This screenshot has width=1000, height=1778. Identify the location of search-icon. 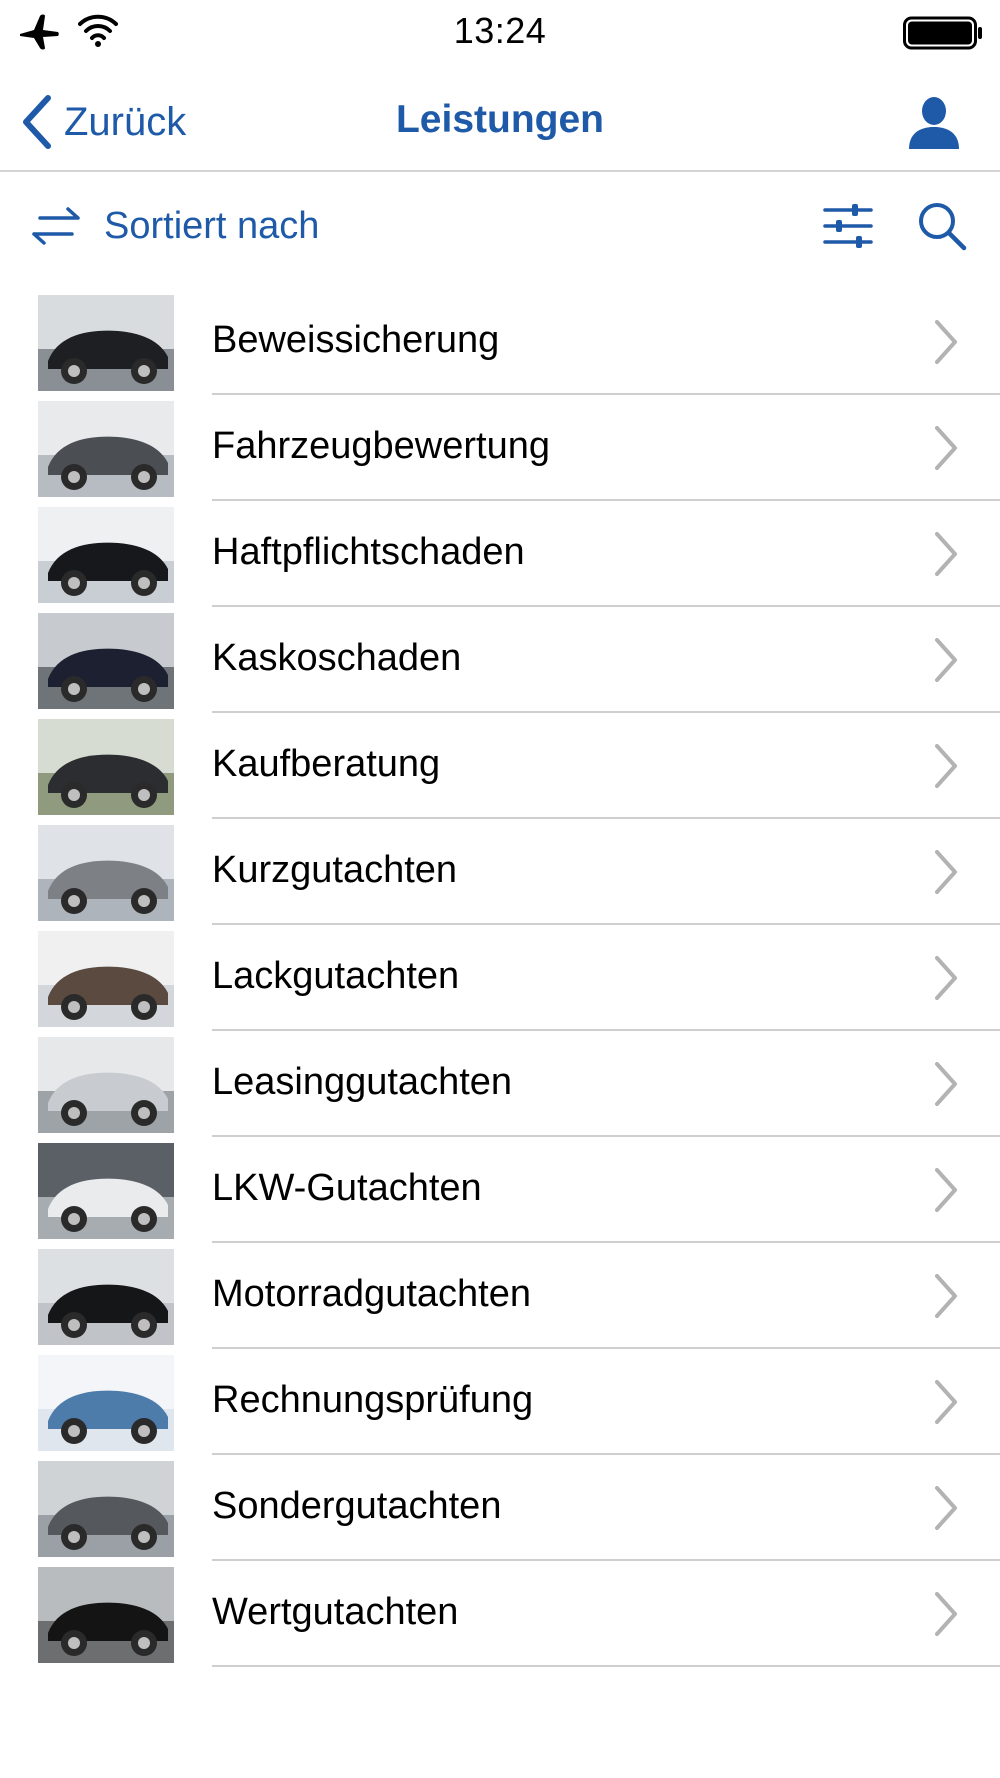
(942, 226).